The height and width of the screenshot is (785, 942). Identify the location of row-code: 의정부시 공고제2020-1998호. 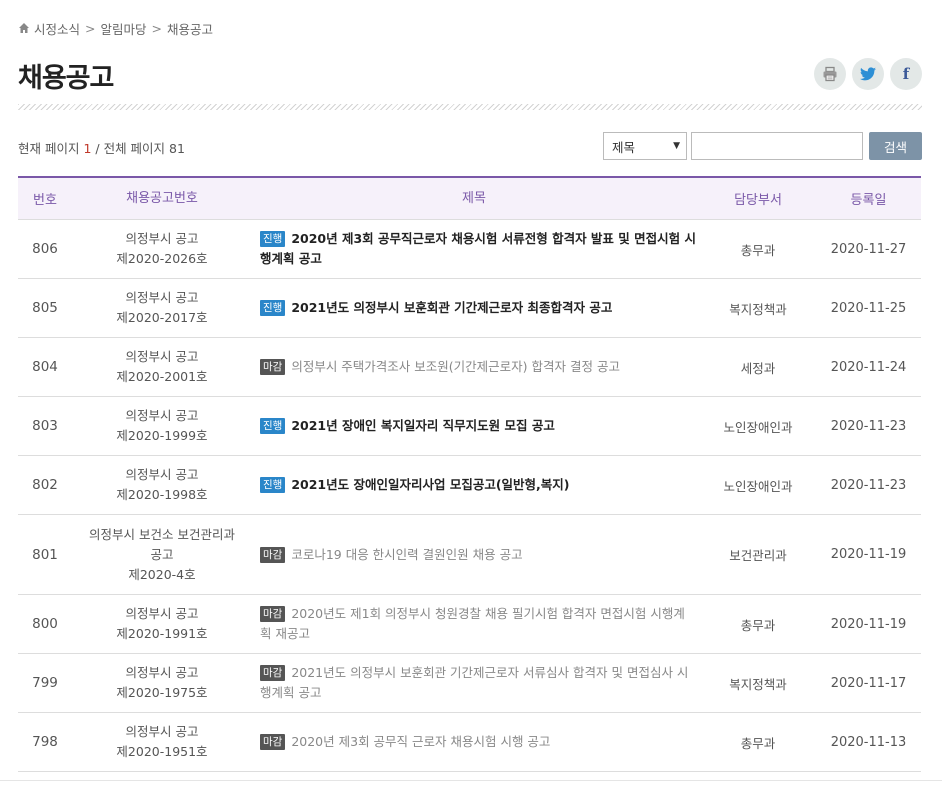
(162, 485).